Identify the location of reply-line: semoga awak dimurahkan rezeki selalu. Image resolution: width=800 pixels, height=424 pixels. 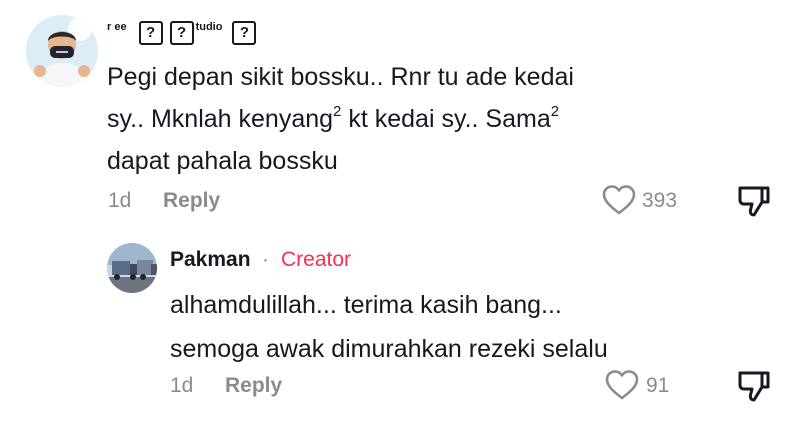
(389, 349).